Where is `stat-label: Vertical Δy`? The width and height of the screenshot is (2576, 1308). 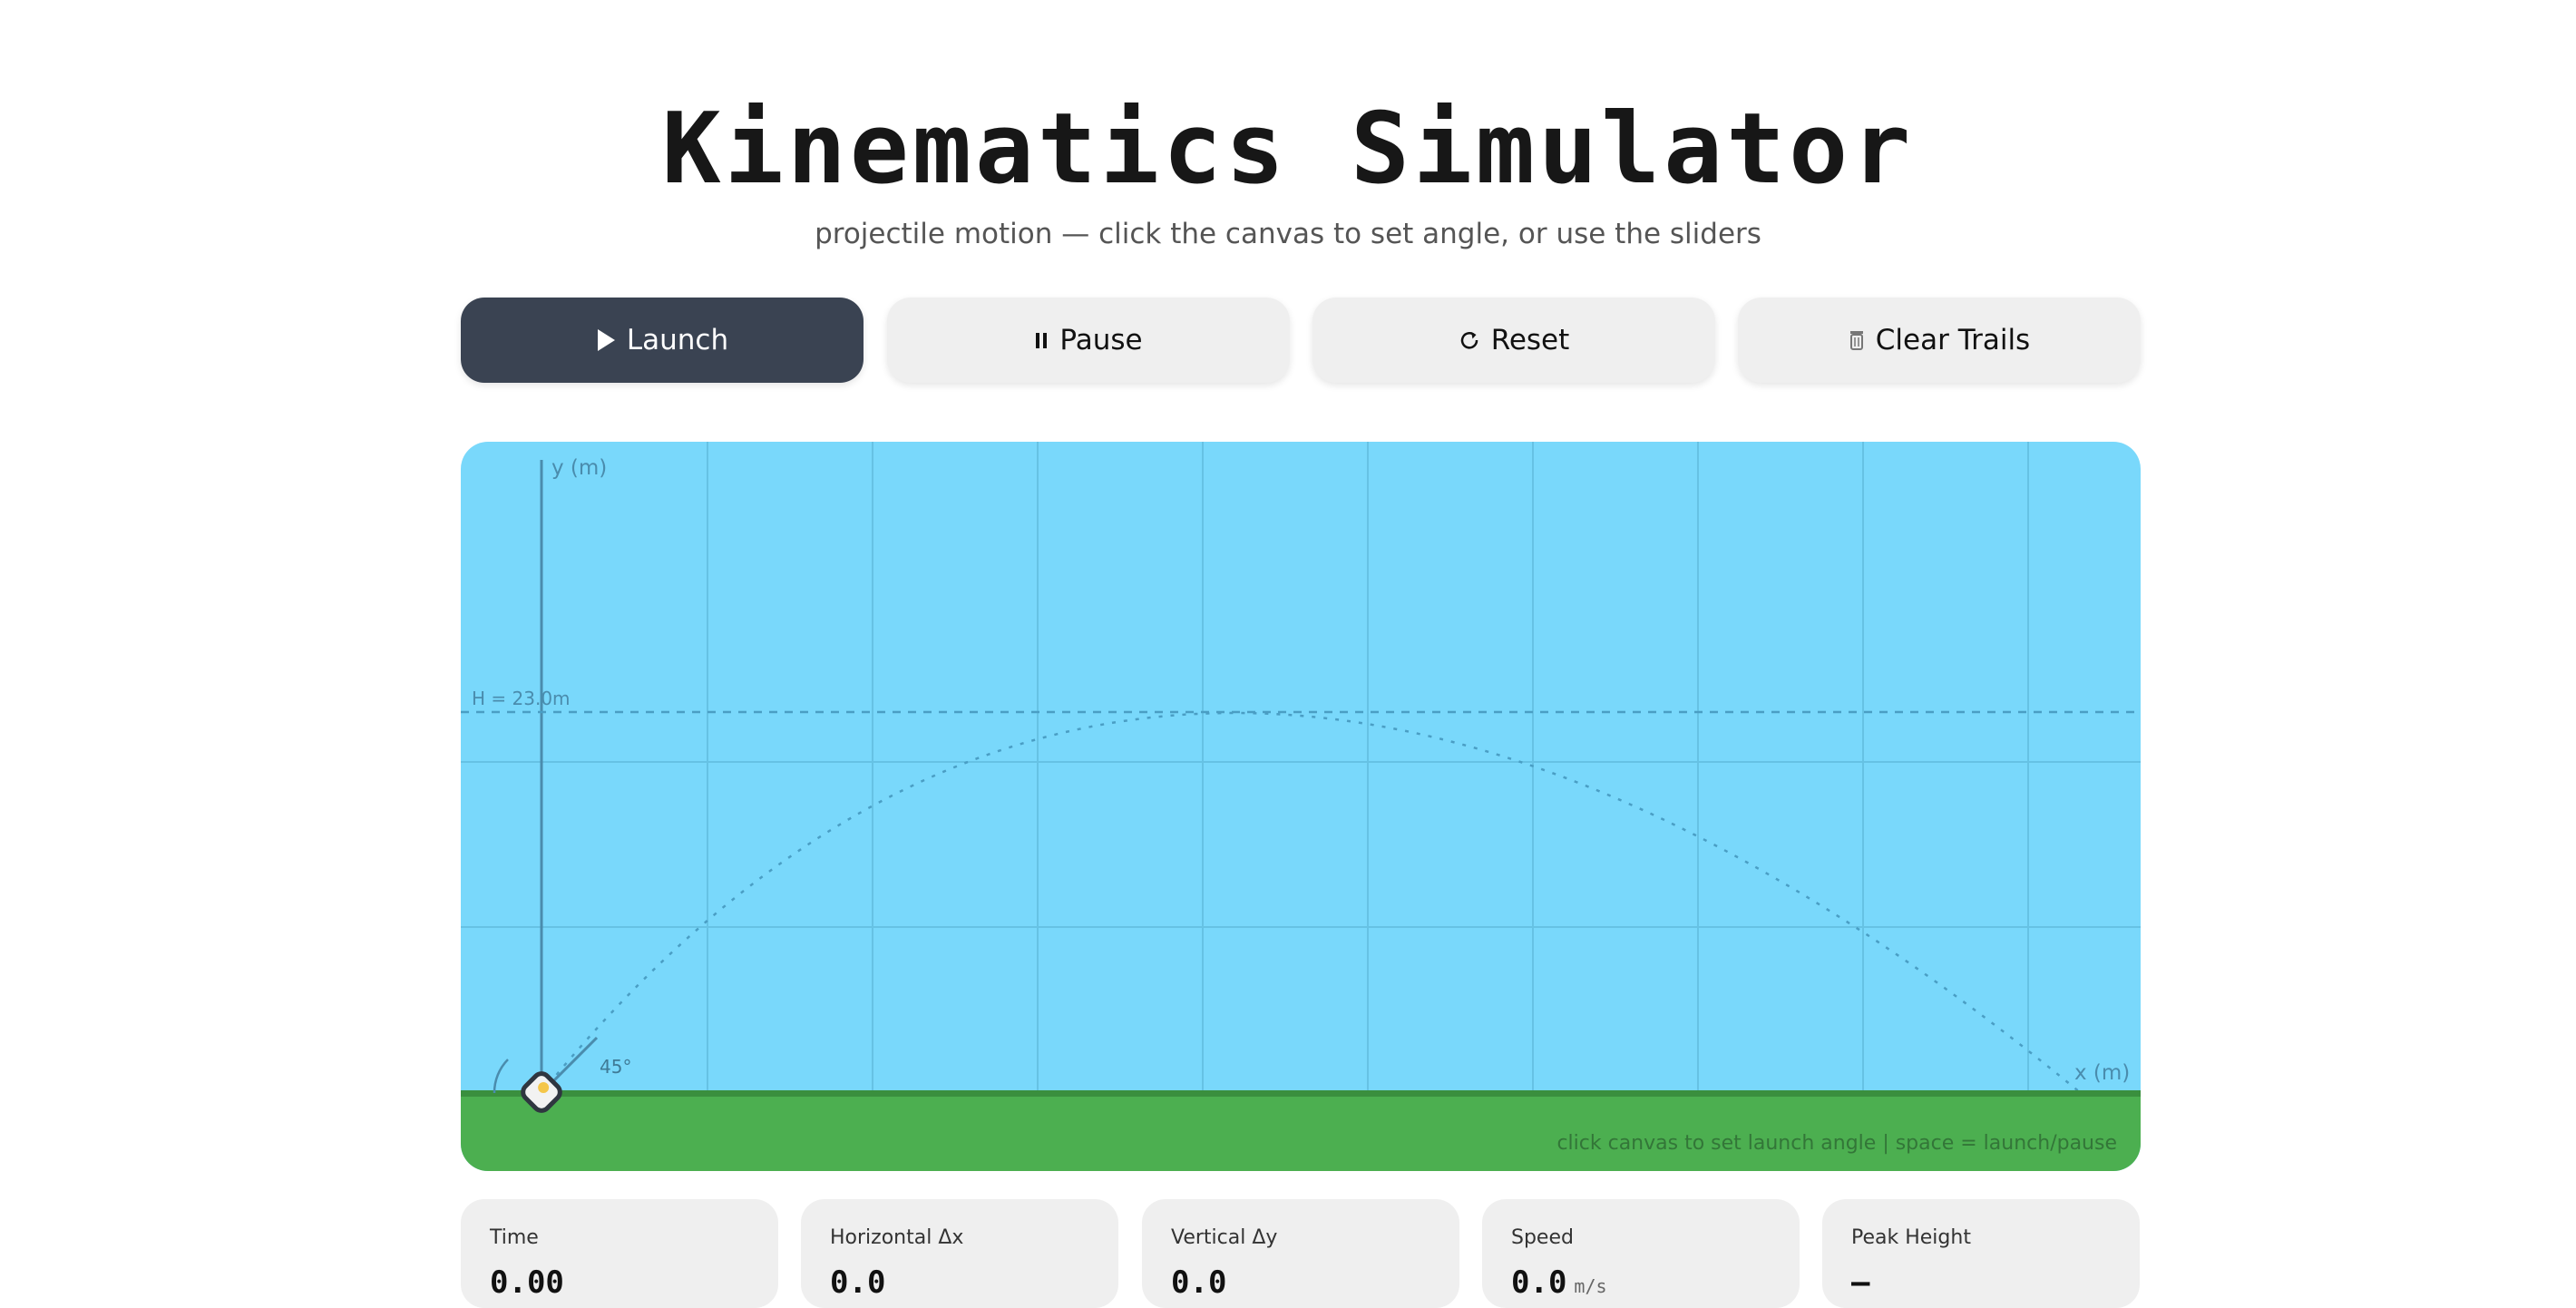
stat-label: Vertical Δy is located at coordinates (1224, 1237).